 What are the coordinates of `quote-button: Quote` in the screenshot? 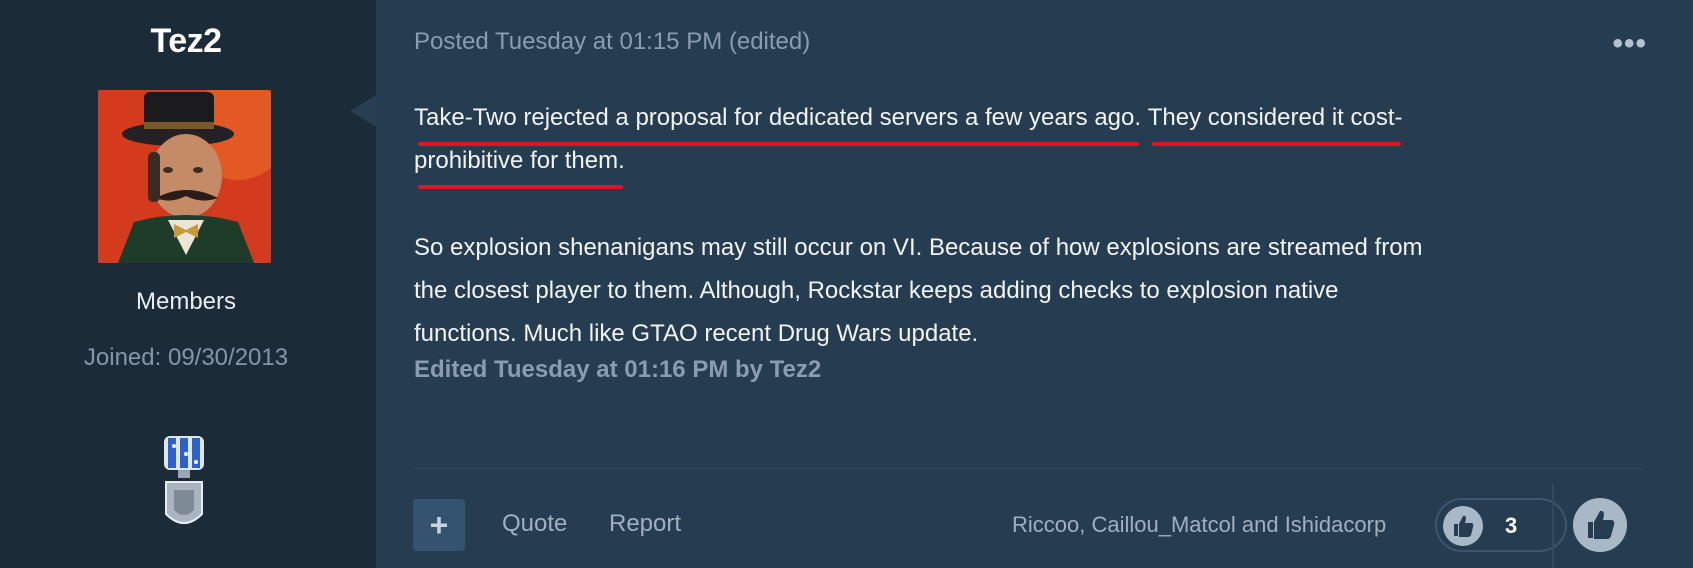 It's located at (534, 524).